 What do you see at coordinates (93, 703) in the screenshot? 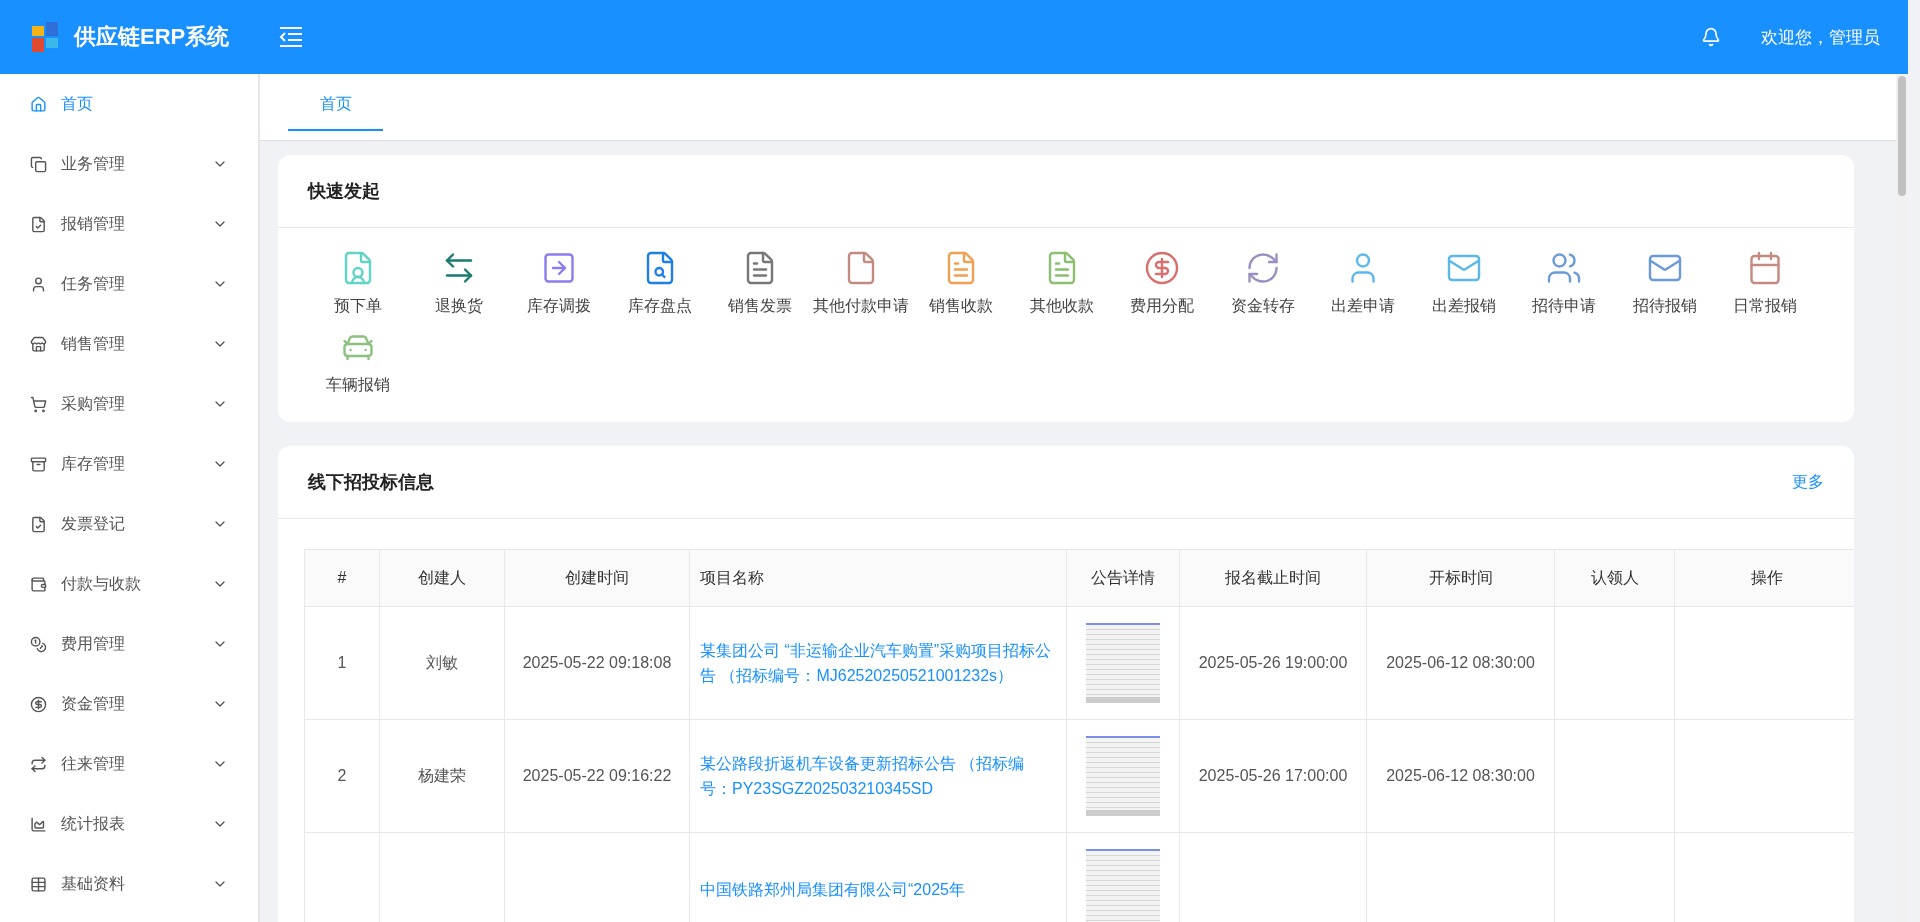
I see `sidebar-label: 资金管理` at bounding box center [93, 703].